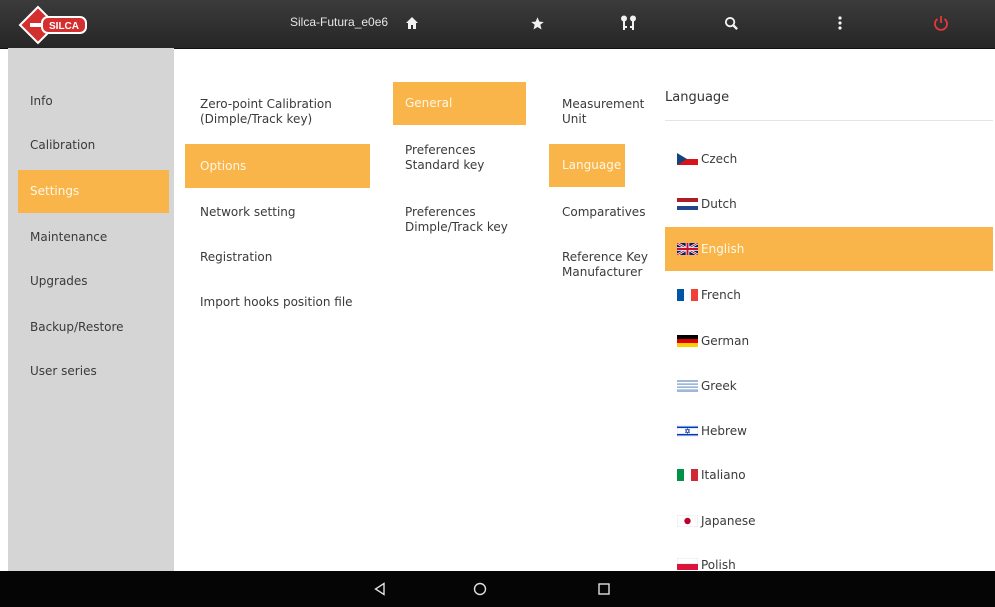  I want to click on sidebar-item-maintenance: Maintenance, so click(93, 237).